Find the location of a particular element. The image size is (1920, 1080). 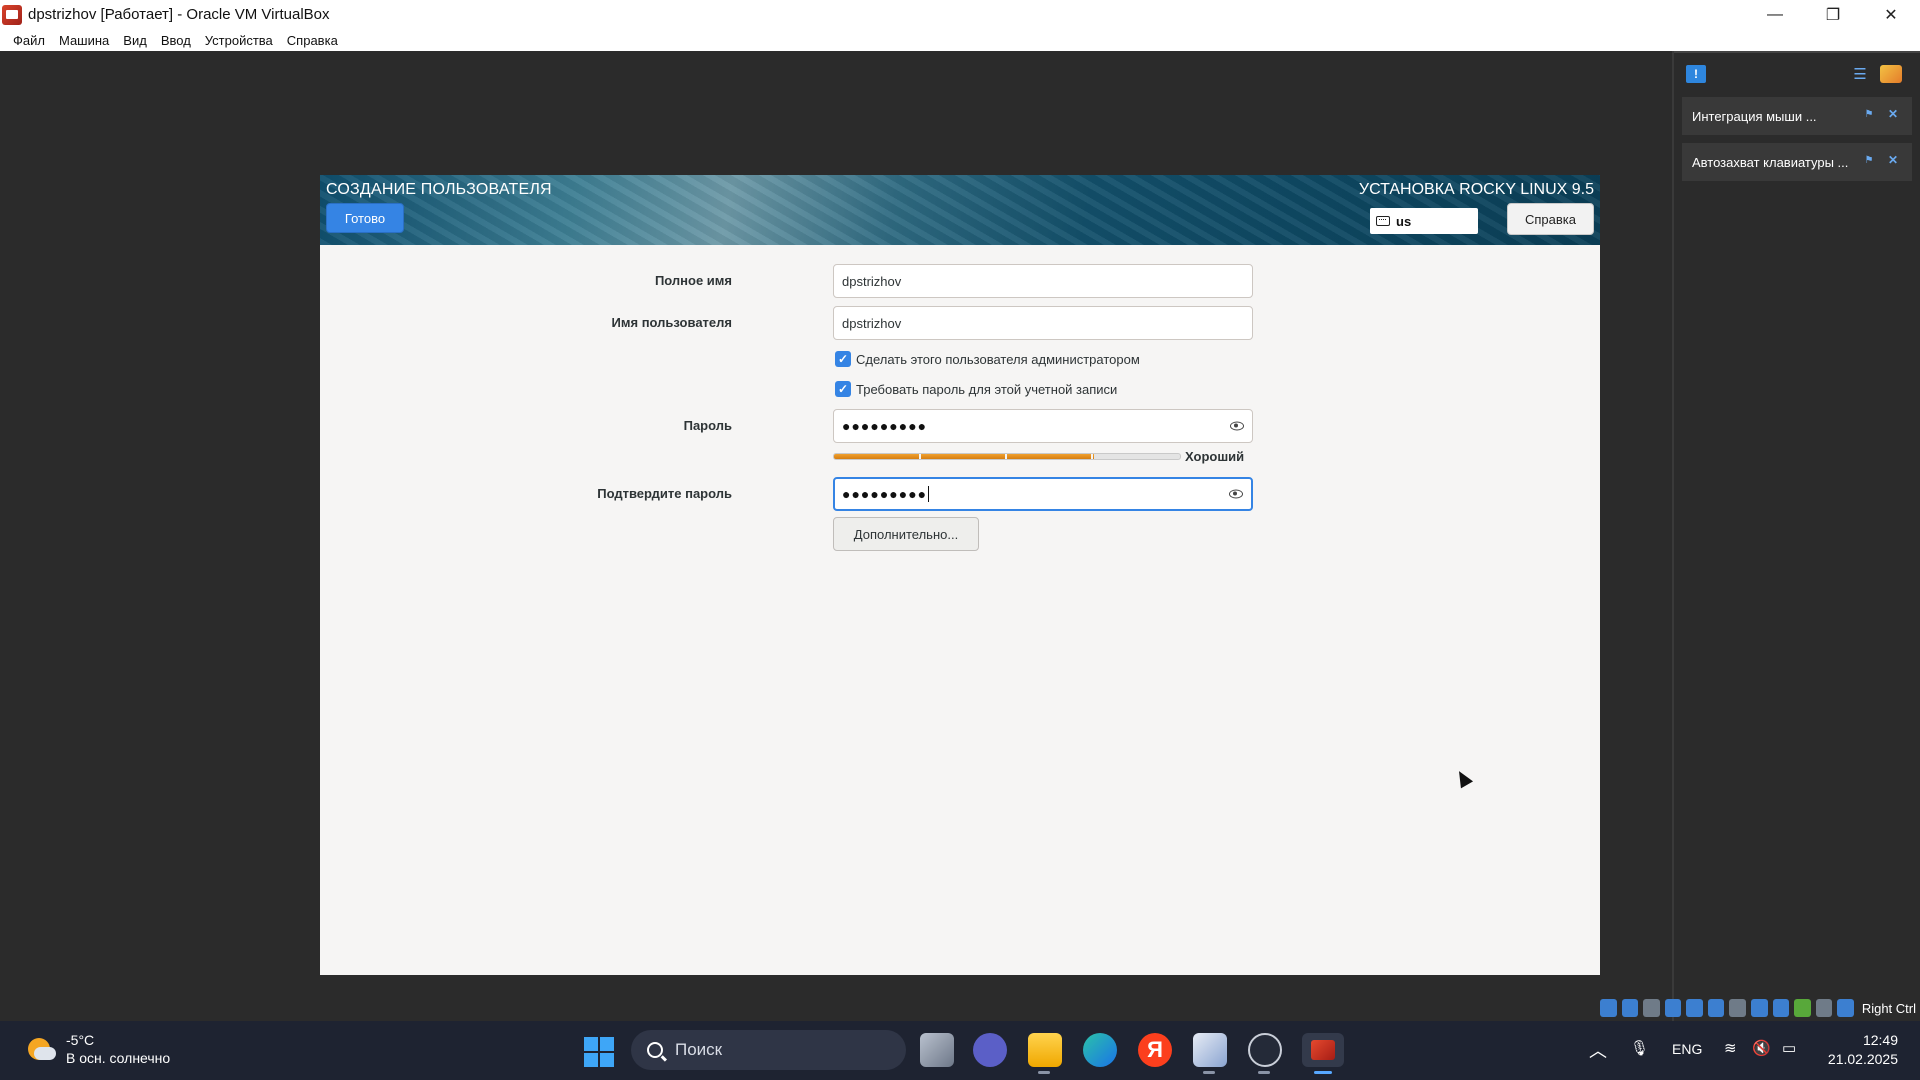

admin-checkbox: ✓ is located at coordinates (843, 359).